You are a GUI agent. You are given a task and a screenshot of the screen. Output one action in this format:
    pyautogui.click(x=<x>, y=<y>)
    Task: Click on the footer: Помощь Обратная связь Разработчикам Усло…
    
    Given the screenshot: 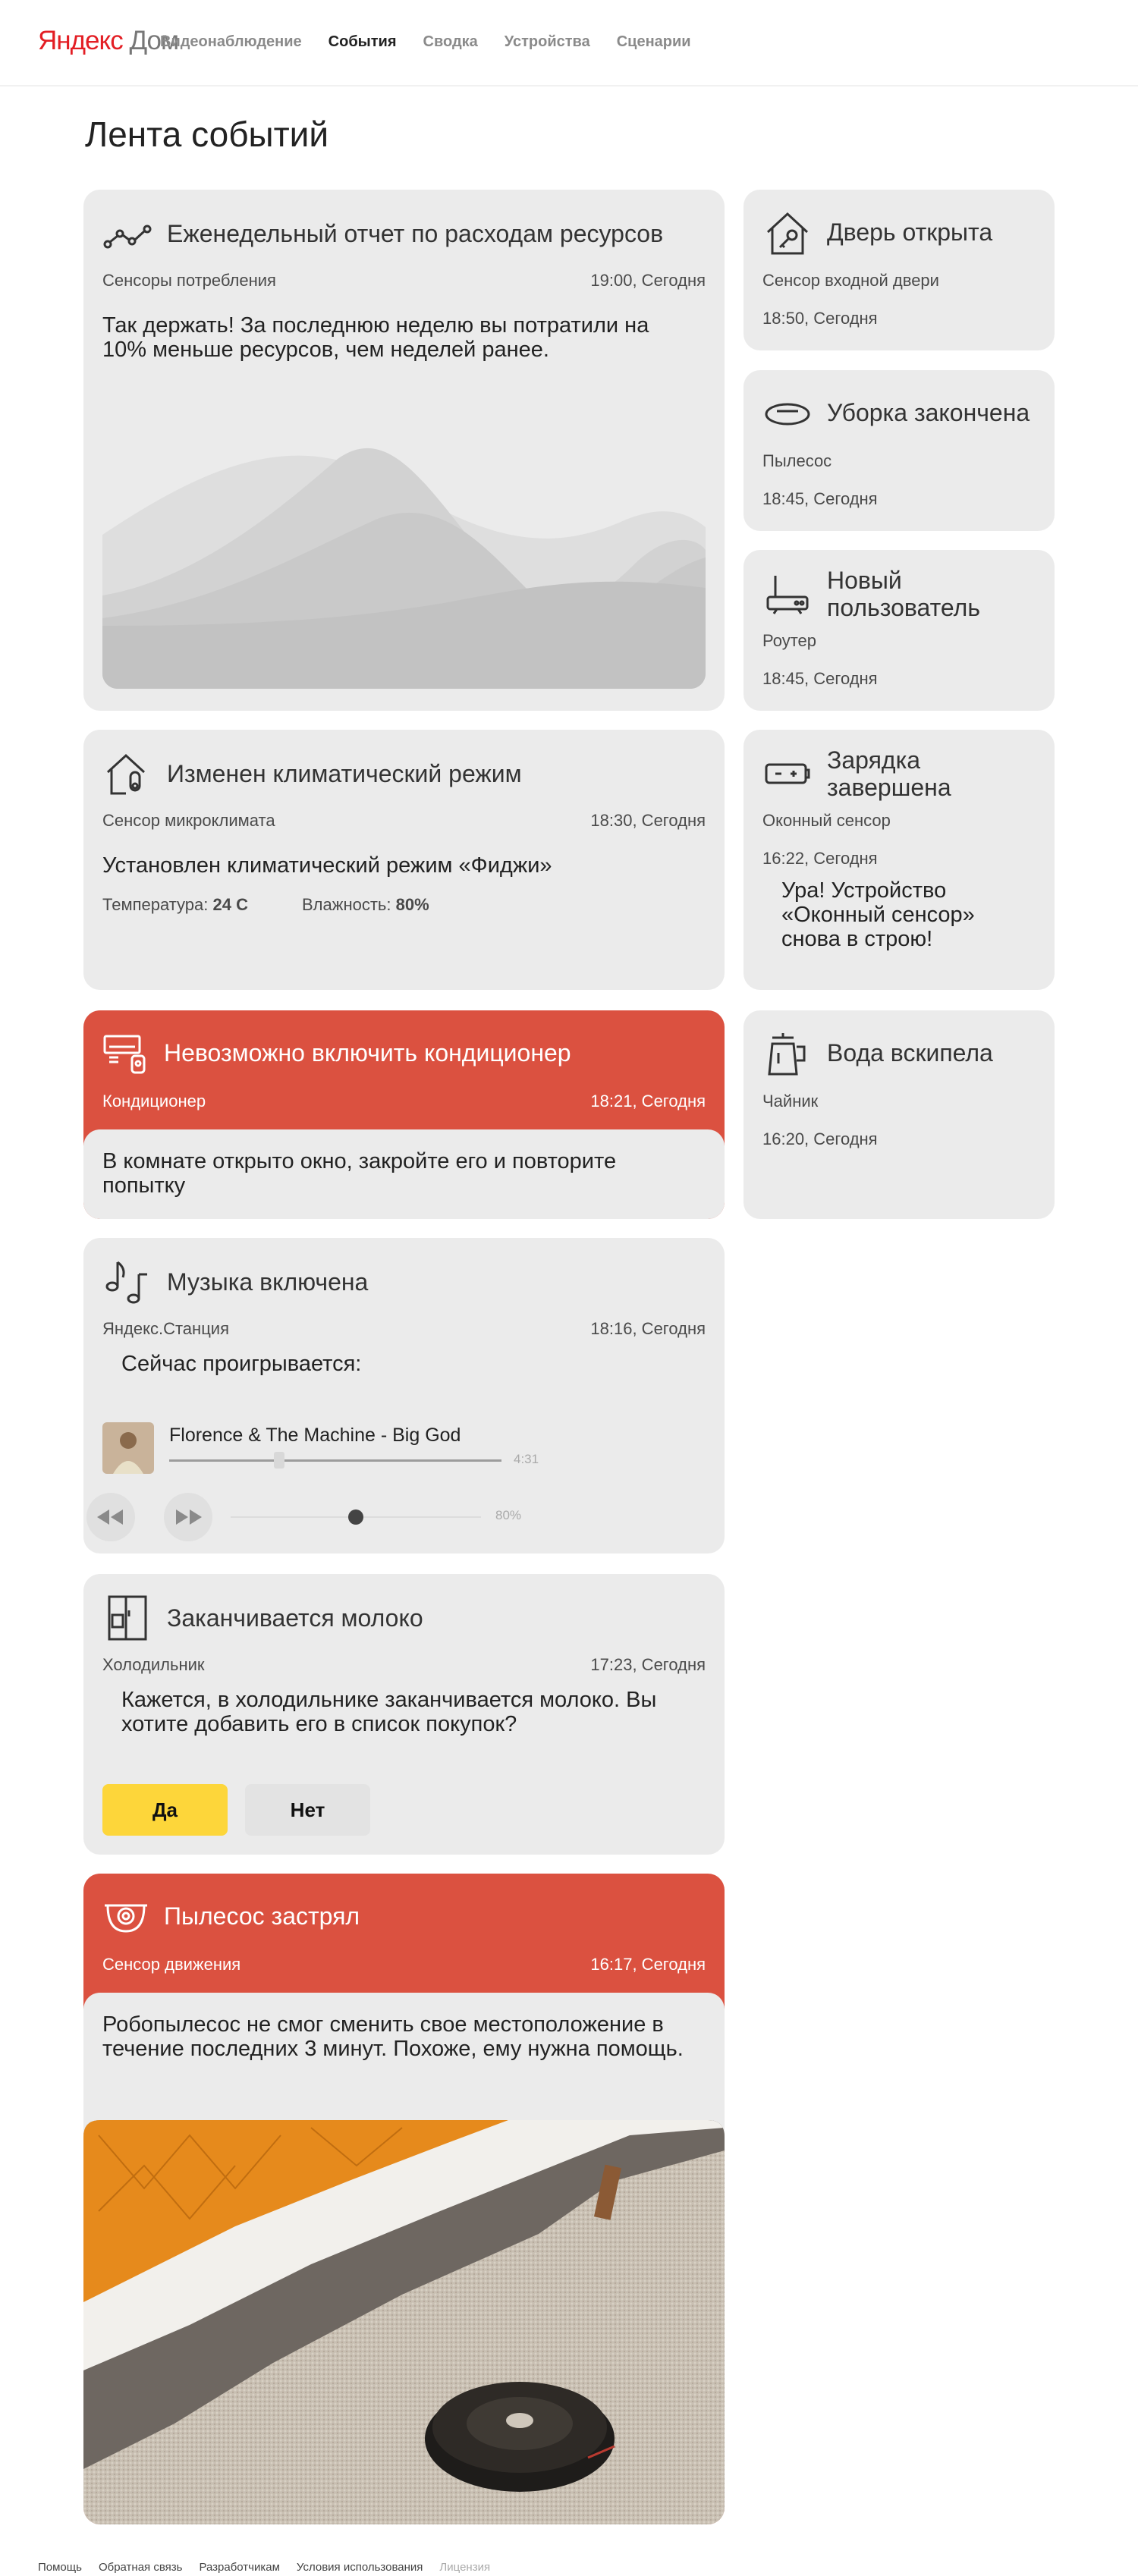 What is the action you would take?
    pyautogui.click(x=264, y=2567)
    